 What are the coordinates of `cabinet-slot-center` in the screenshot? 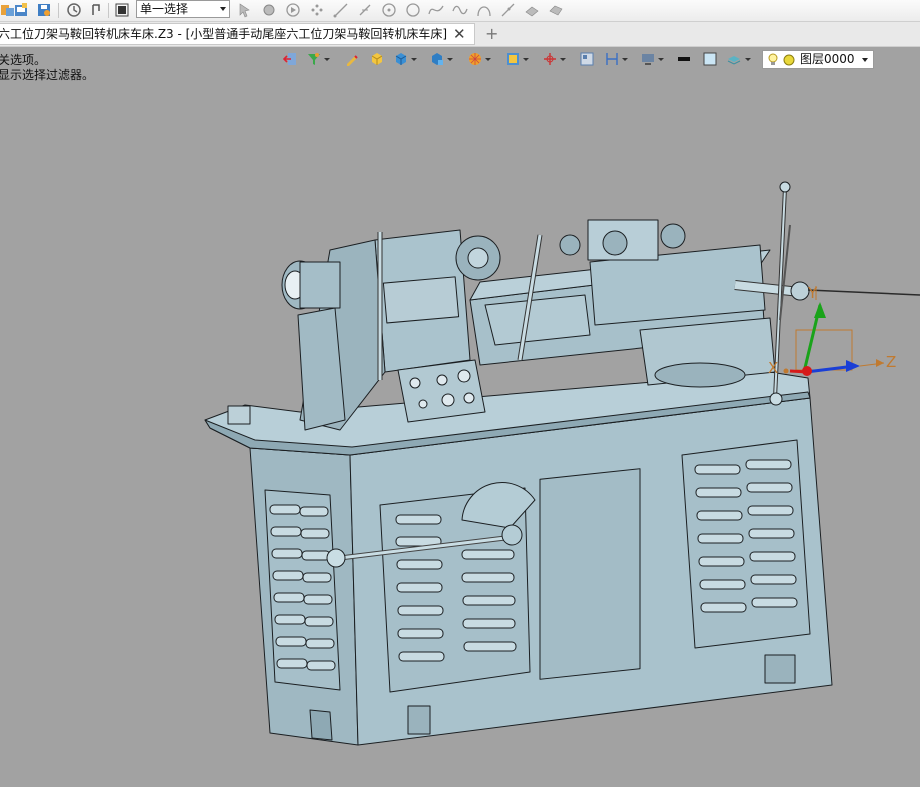 It's located at (419, 720).